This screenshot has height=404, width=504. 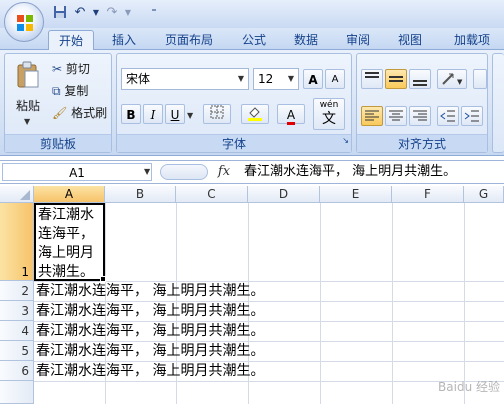 I want to click on align-middle-icon, so click(x=396, y=79).